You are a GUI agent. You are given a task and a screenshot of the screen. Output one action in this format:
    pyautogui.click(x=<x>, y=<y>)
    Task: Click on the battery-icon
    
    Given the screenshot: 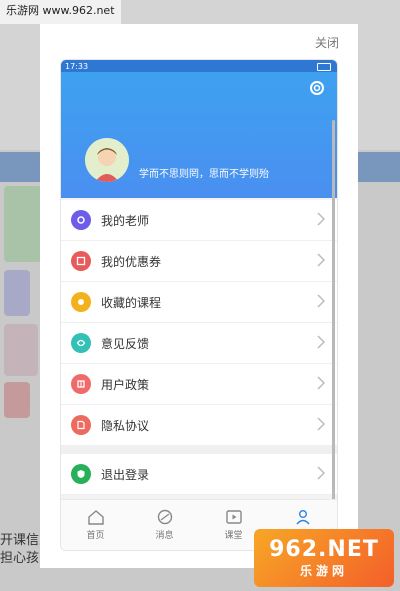 What is the action you would take?
    pyautogui.click(x=324, y=67)
    